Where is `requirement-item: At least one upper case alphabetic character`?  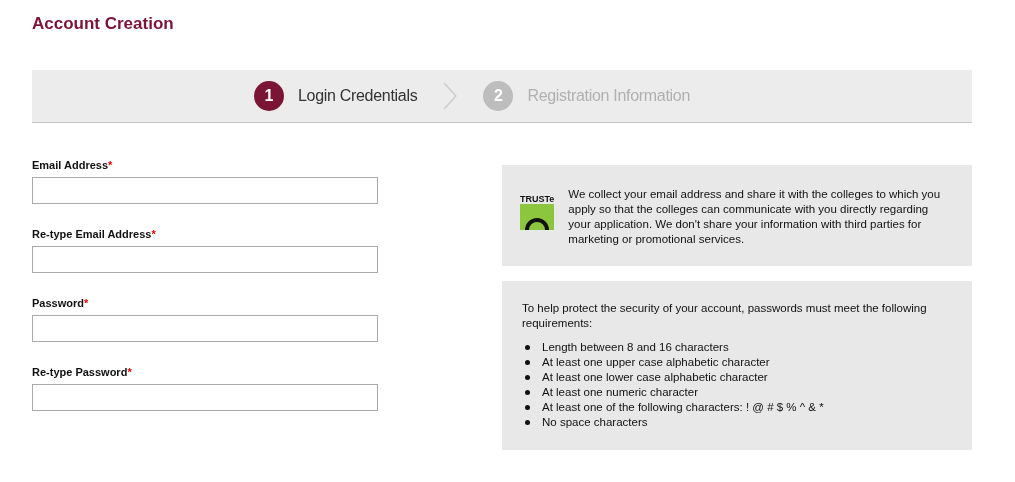
requirement-item: At least one upper case alphabetic character is located at coordinates (656, 362).